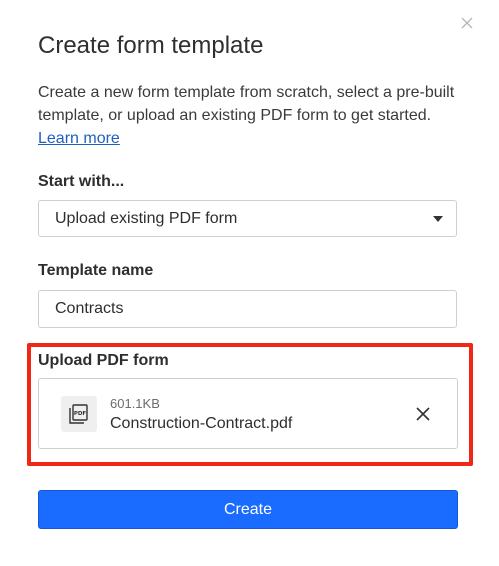 The width and height of the screenshot is (499, 566). I want to click on file-name: Construction-Contract.pdf, so click(201, 423).